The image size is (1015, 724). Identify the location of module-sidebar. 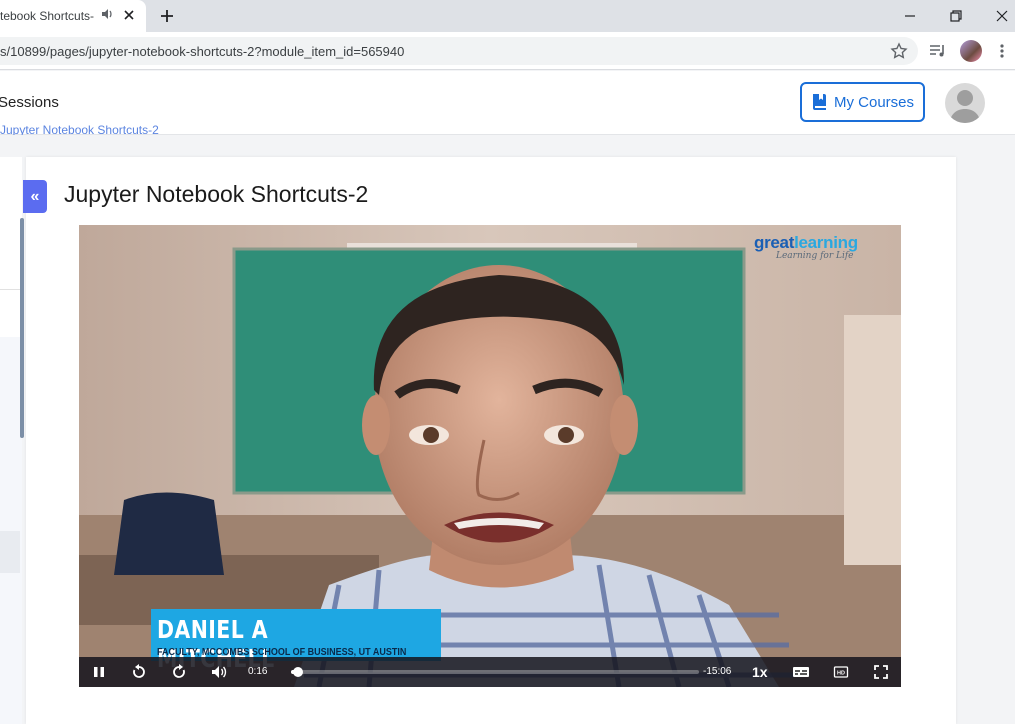
(11, 440).